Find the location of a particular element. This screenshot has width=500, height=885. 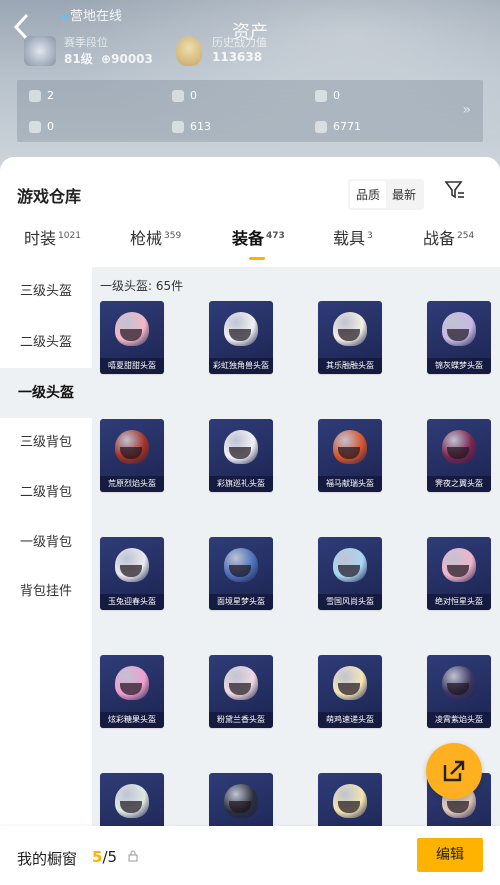

item-card: 福马献瑞头盔 is located at coordinates (350, 455).